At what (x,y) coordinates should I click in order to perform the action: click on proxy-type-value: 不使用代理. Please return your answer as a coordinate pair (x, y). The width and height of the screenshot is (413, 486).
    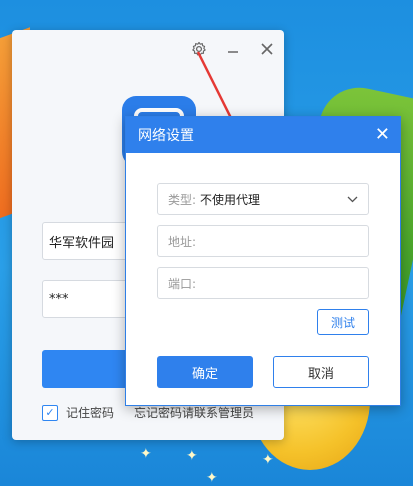
    Looking at the image, I should click on (230, 199).